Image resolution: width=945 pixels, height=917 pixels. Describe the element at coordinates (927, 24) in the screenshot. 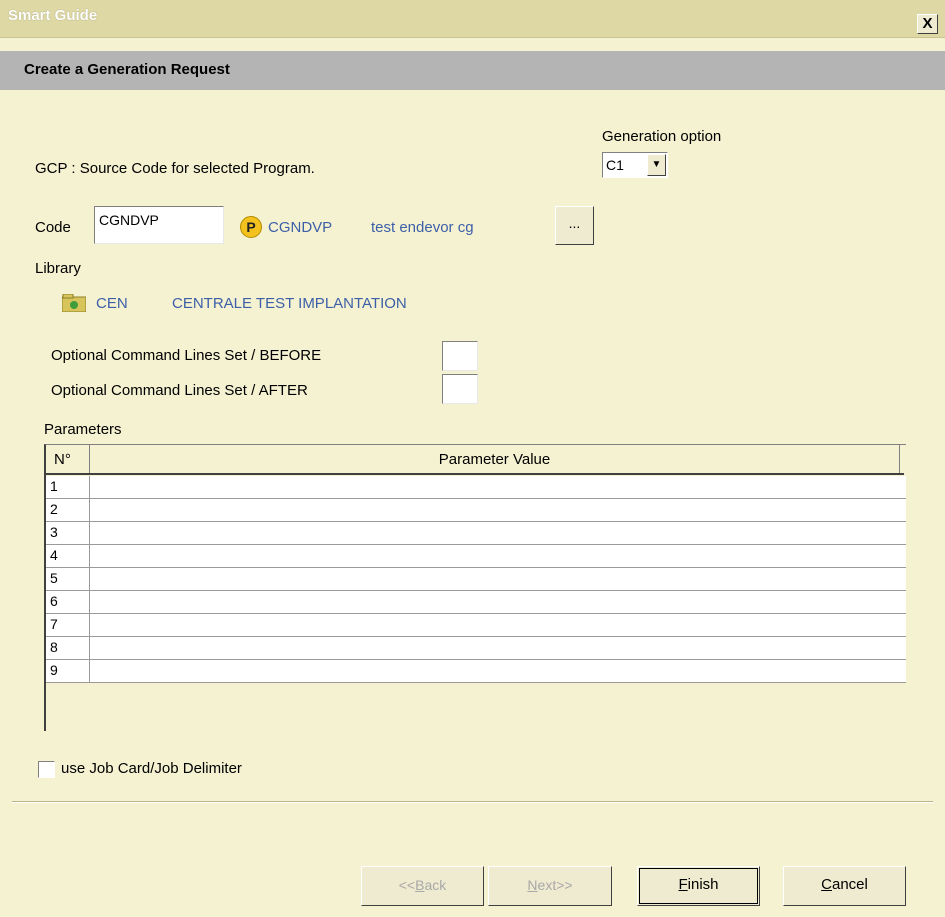

I see `close-button: X` at that location.